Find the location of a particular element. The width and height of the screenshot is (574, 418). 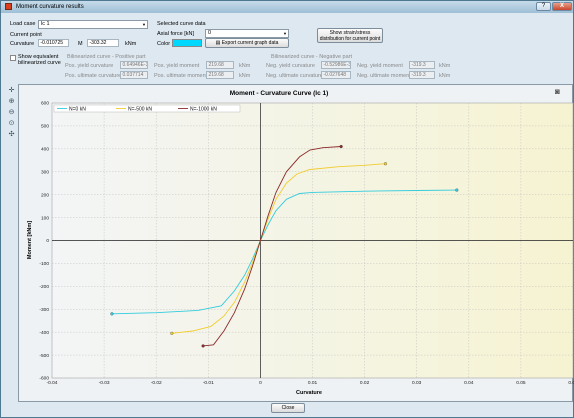

x-tick-label: 0.04 is located at coordinates (469, 383).